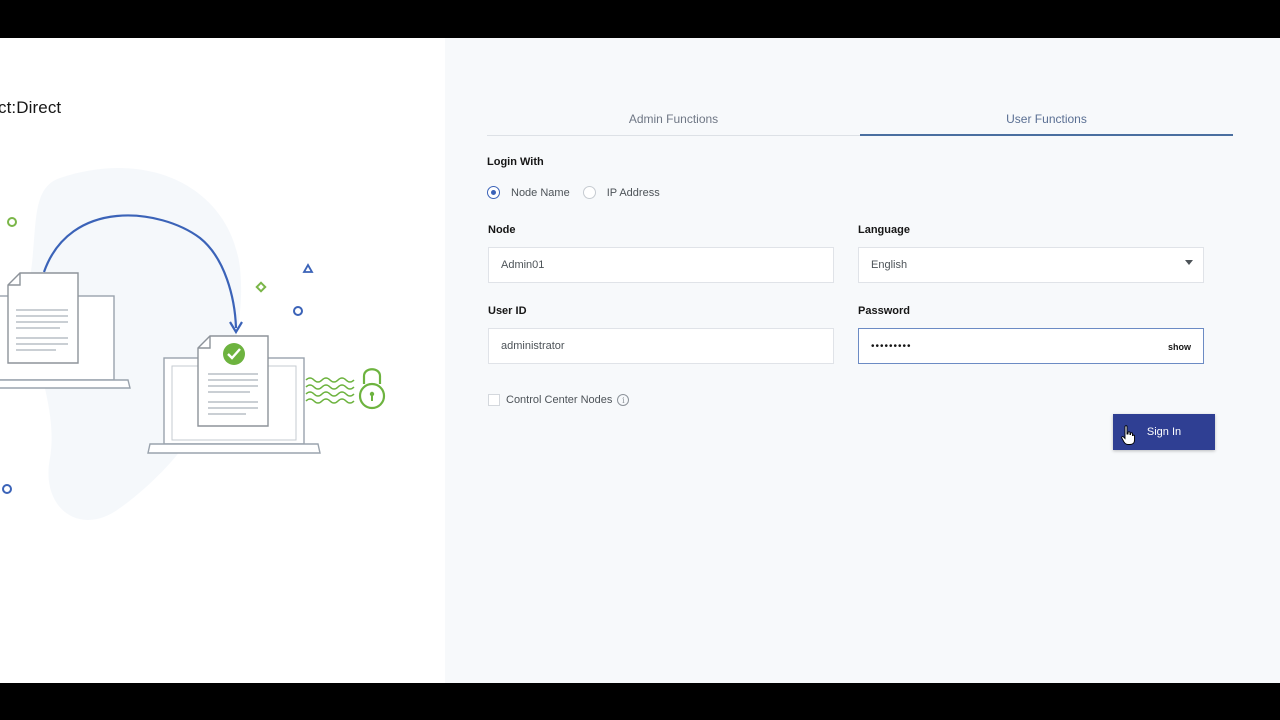 The width and height of the screenshot is (1280, 720). I want to click on language-value: English, so click(889, 265).